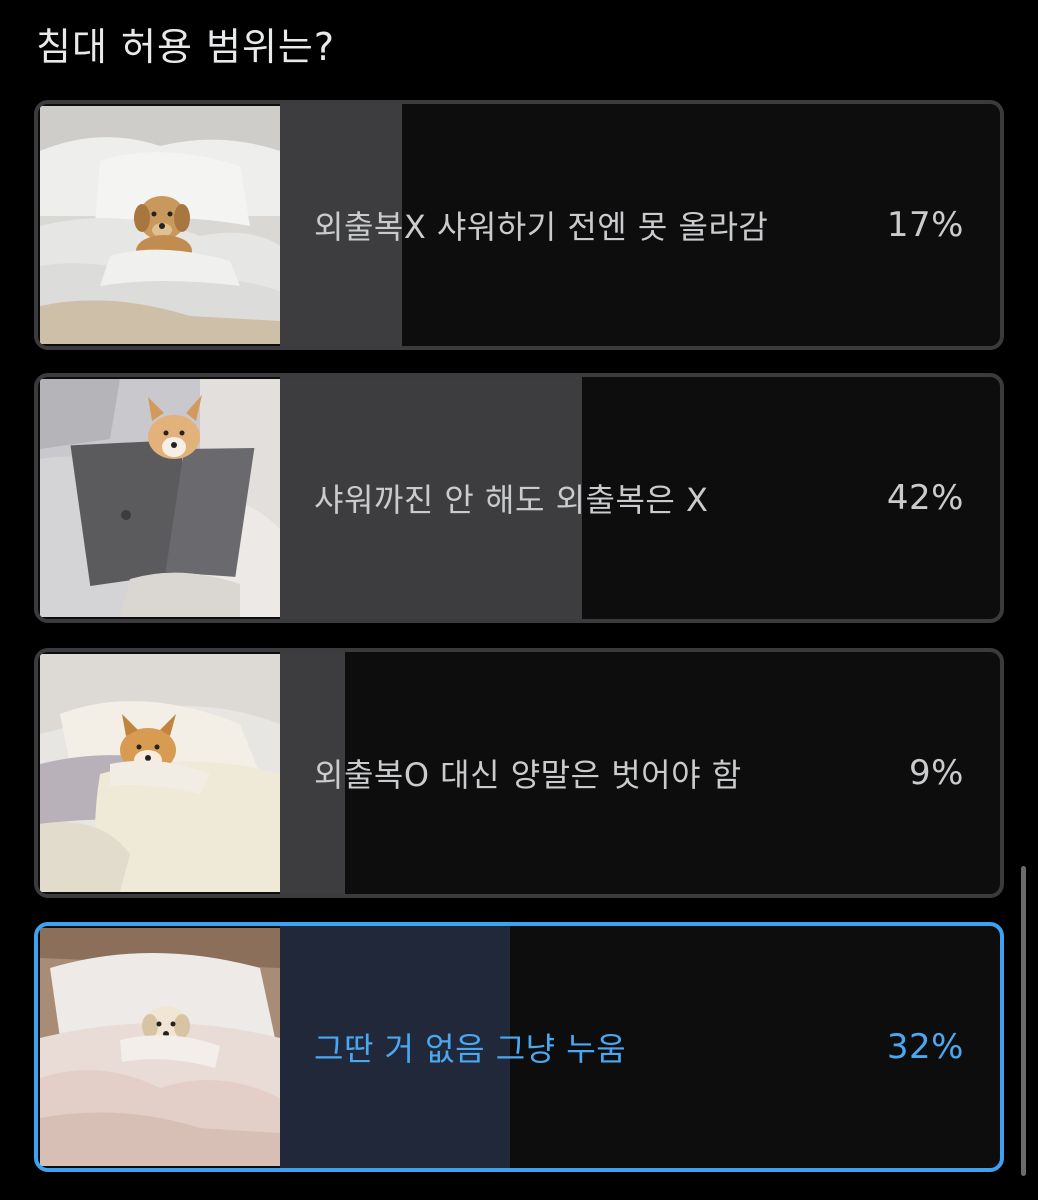 The width and height of the screenshot is (1038, 1200). I want to click on poll-option-4-percent: 32%, so click(925, 1047).